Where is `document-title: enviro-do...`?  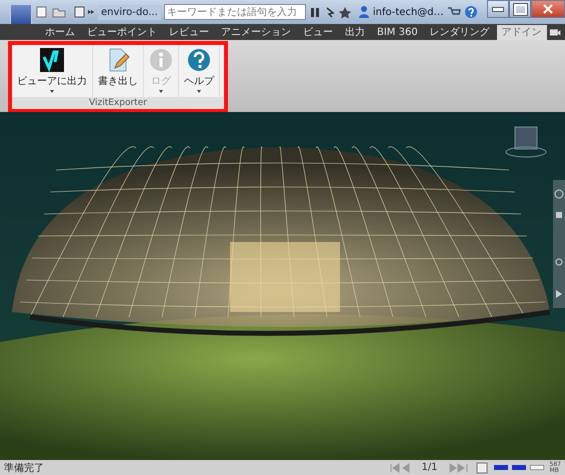 document-title: enviro-do... is located at coordinates (129, 12).